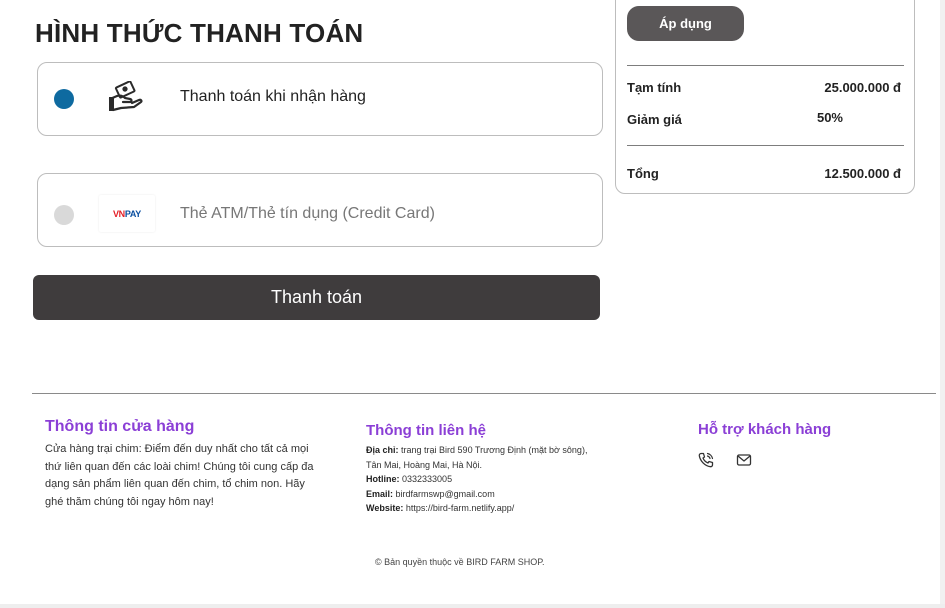  I want to click on radio-selected, so click(64, 99).